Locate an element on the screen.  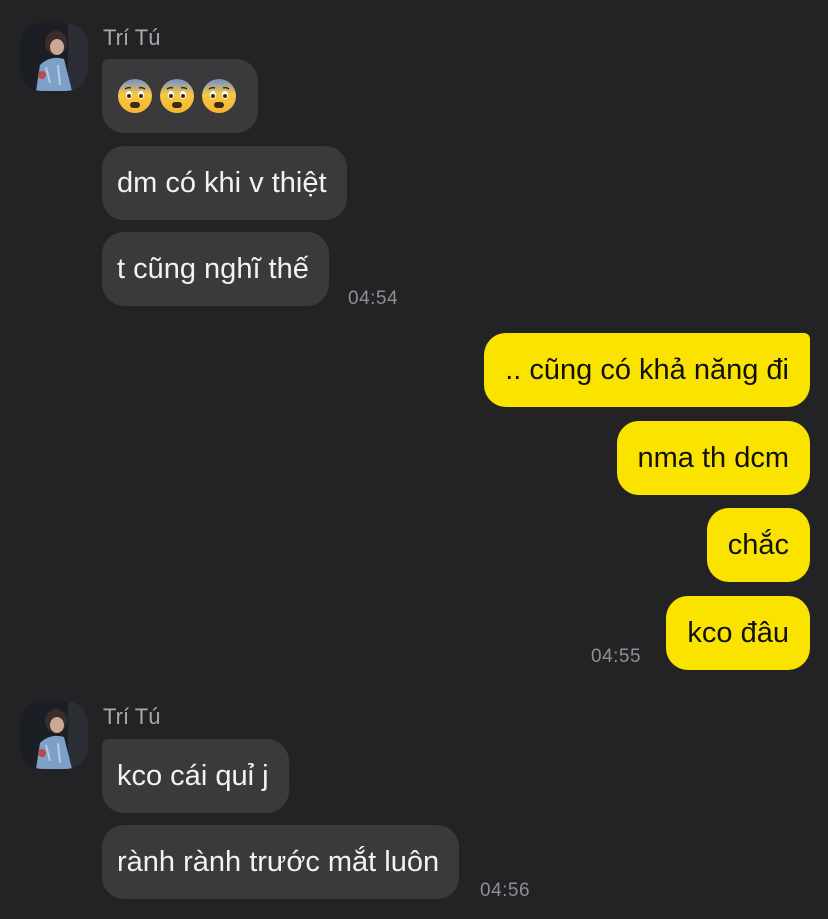
message-bubble: kco cái quỉ j is located at coordinates (195, 776).